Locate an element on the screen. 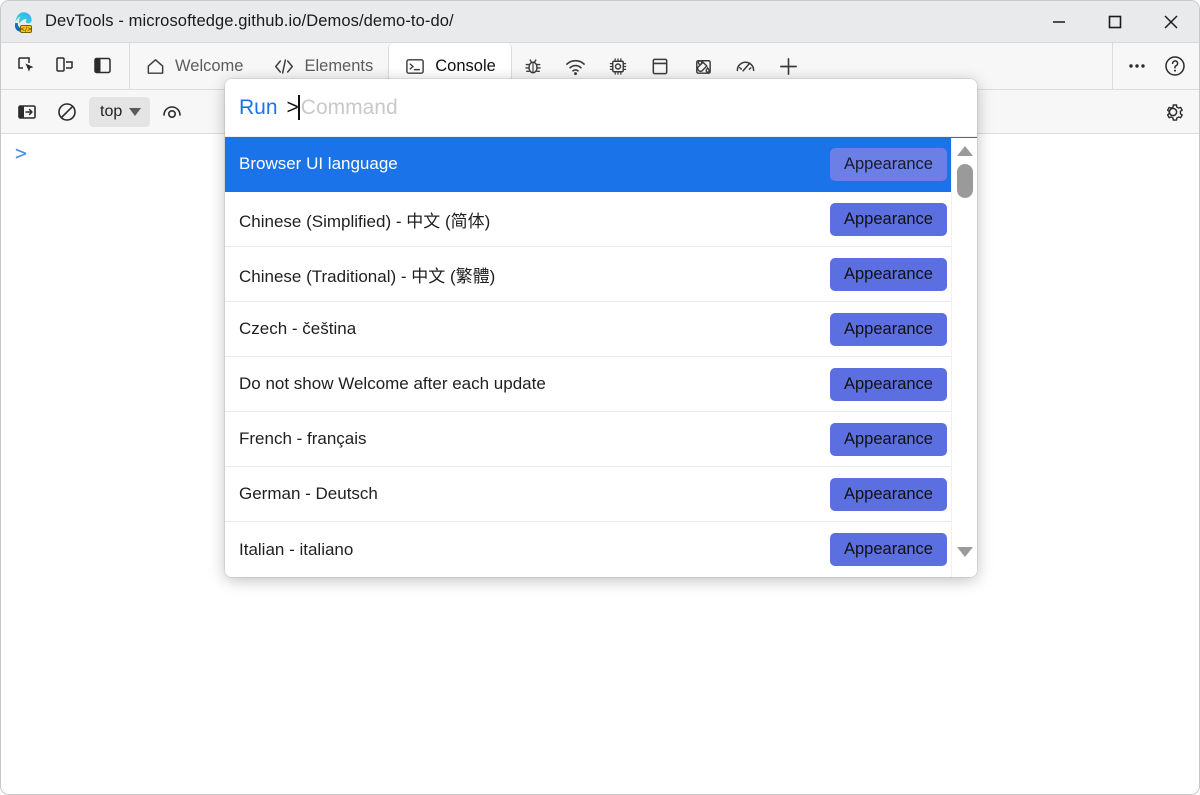 The width and height of the screenshot is (1200, 795). more-options-icon is located at coordinates (1137, 66).